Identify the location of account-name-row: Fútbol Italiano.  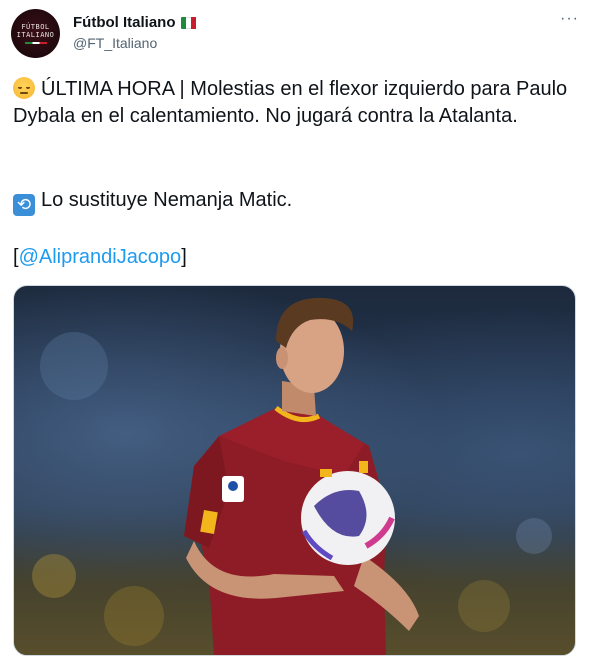
(135, 22).